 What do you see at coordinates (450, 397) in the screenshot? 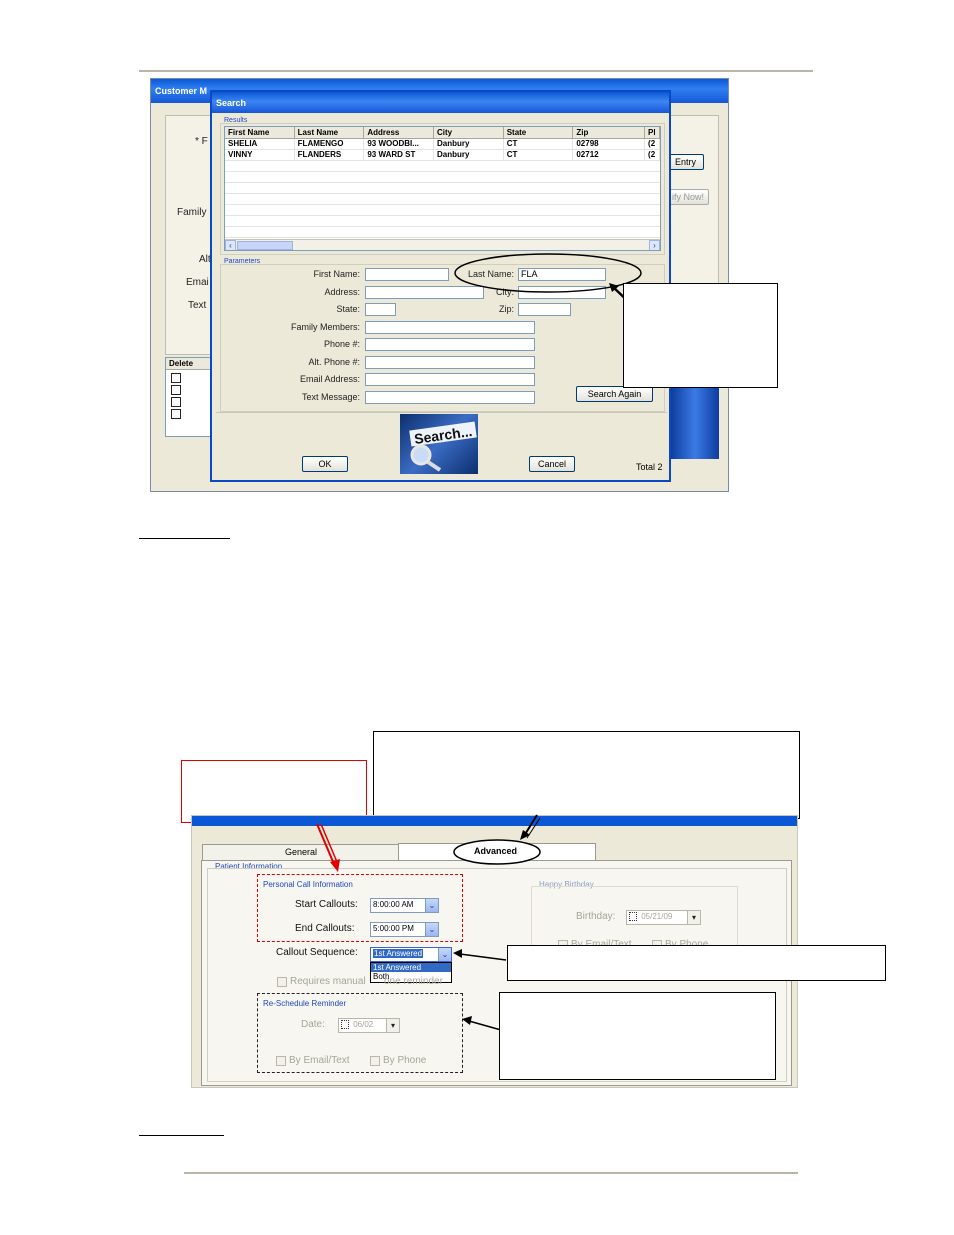
I see `text-message-input` at bounding box center [450, 397].